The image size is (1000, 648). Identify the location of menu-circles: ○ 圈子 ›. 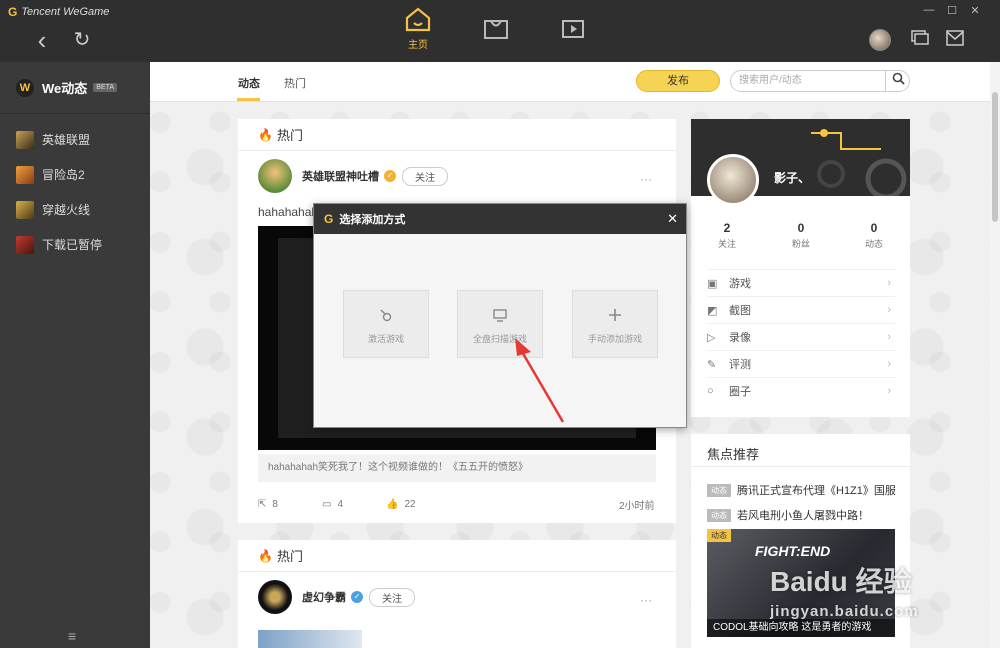
(801, 390).